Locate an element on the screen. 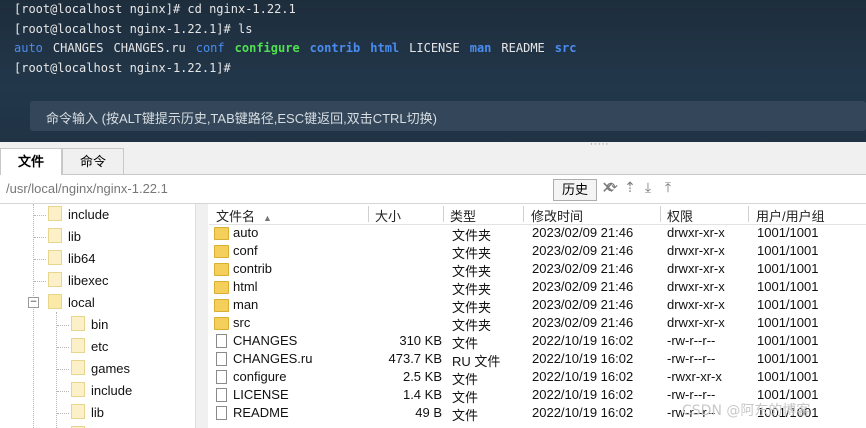 This screenshot has height=428, width=866. tree-item: games is located at coordinates (100, 369).